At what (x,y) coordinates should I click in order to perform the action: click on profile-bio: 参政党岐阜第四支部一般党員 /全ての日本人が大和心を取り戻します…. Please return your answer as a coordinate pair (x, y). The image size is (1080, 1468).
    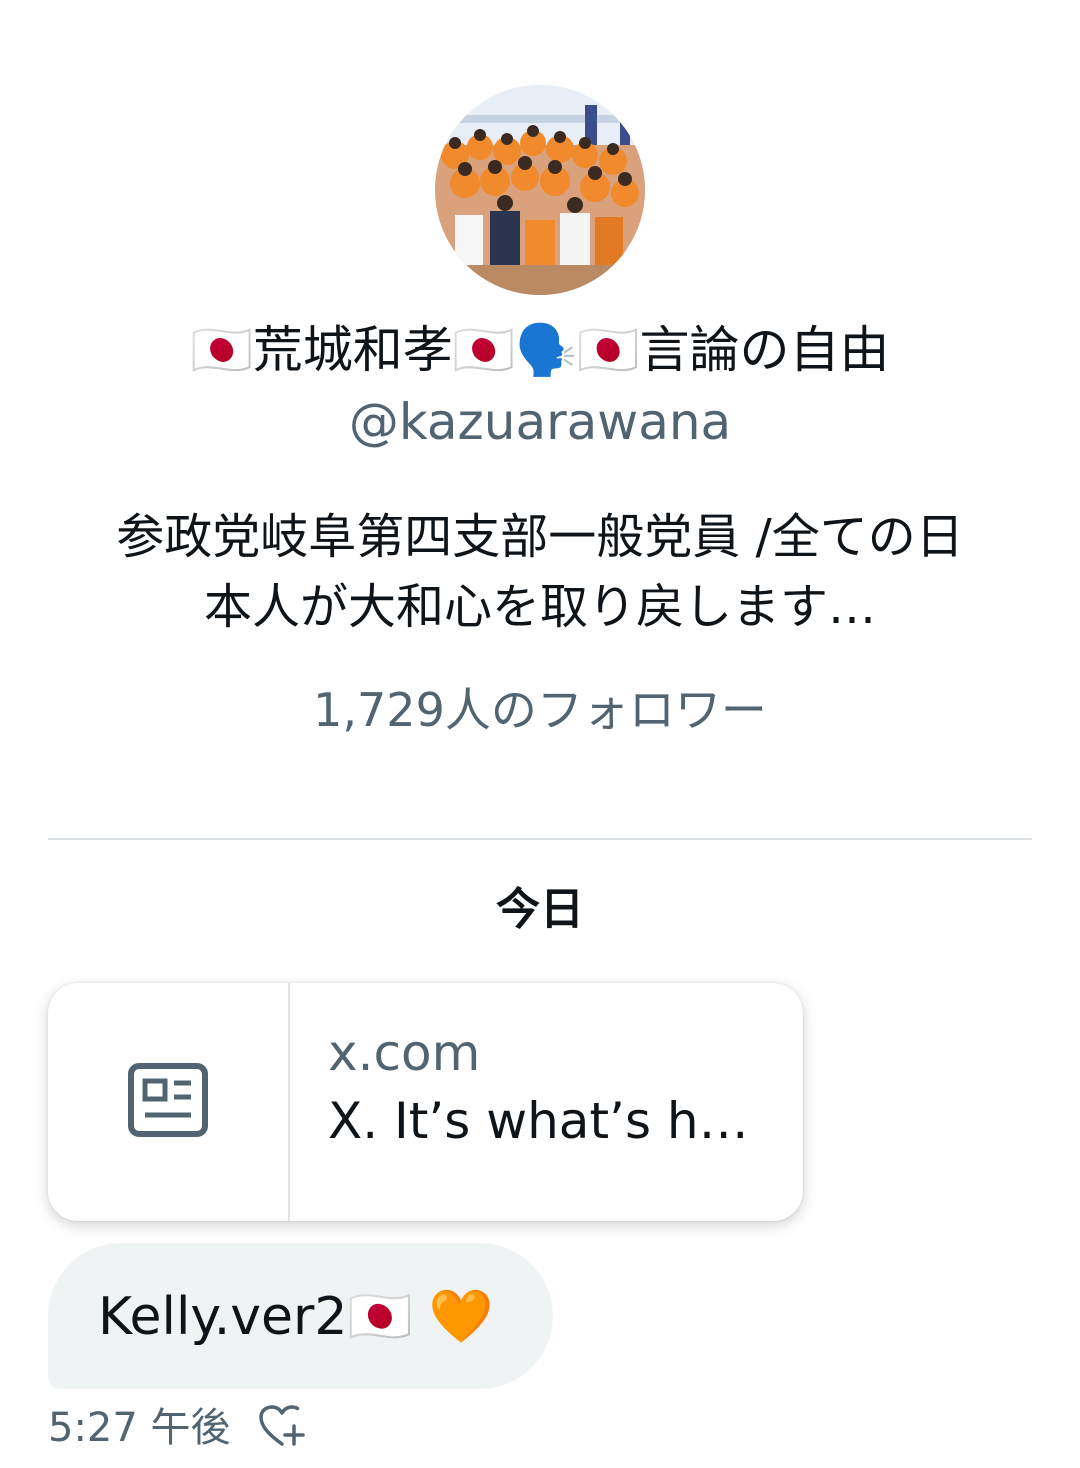
    Looking at the image, I should click on (540, 572).